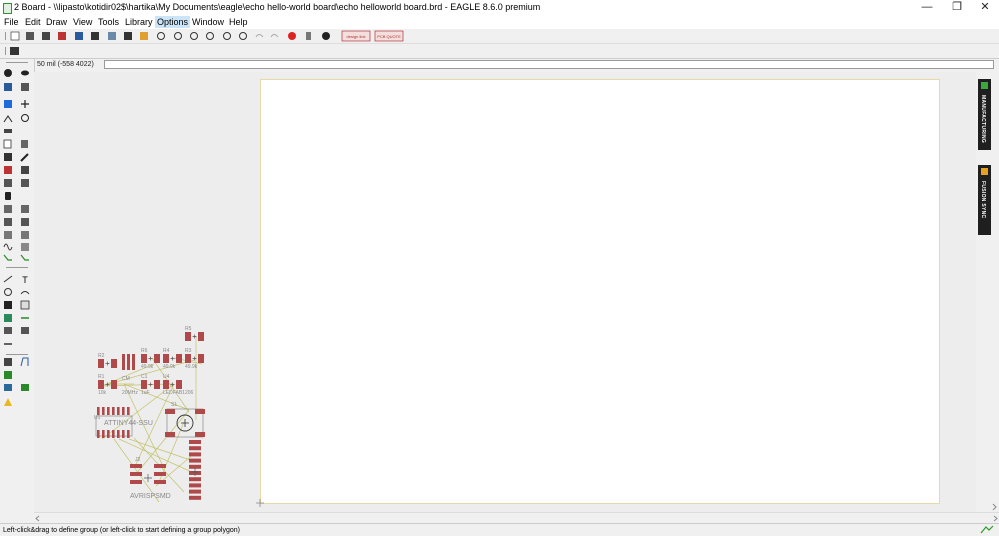  I want to click on zoom-out-icon, so click(194, 36).